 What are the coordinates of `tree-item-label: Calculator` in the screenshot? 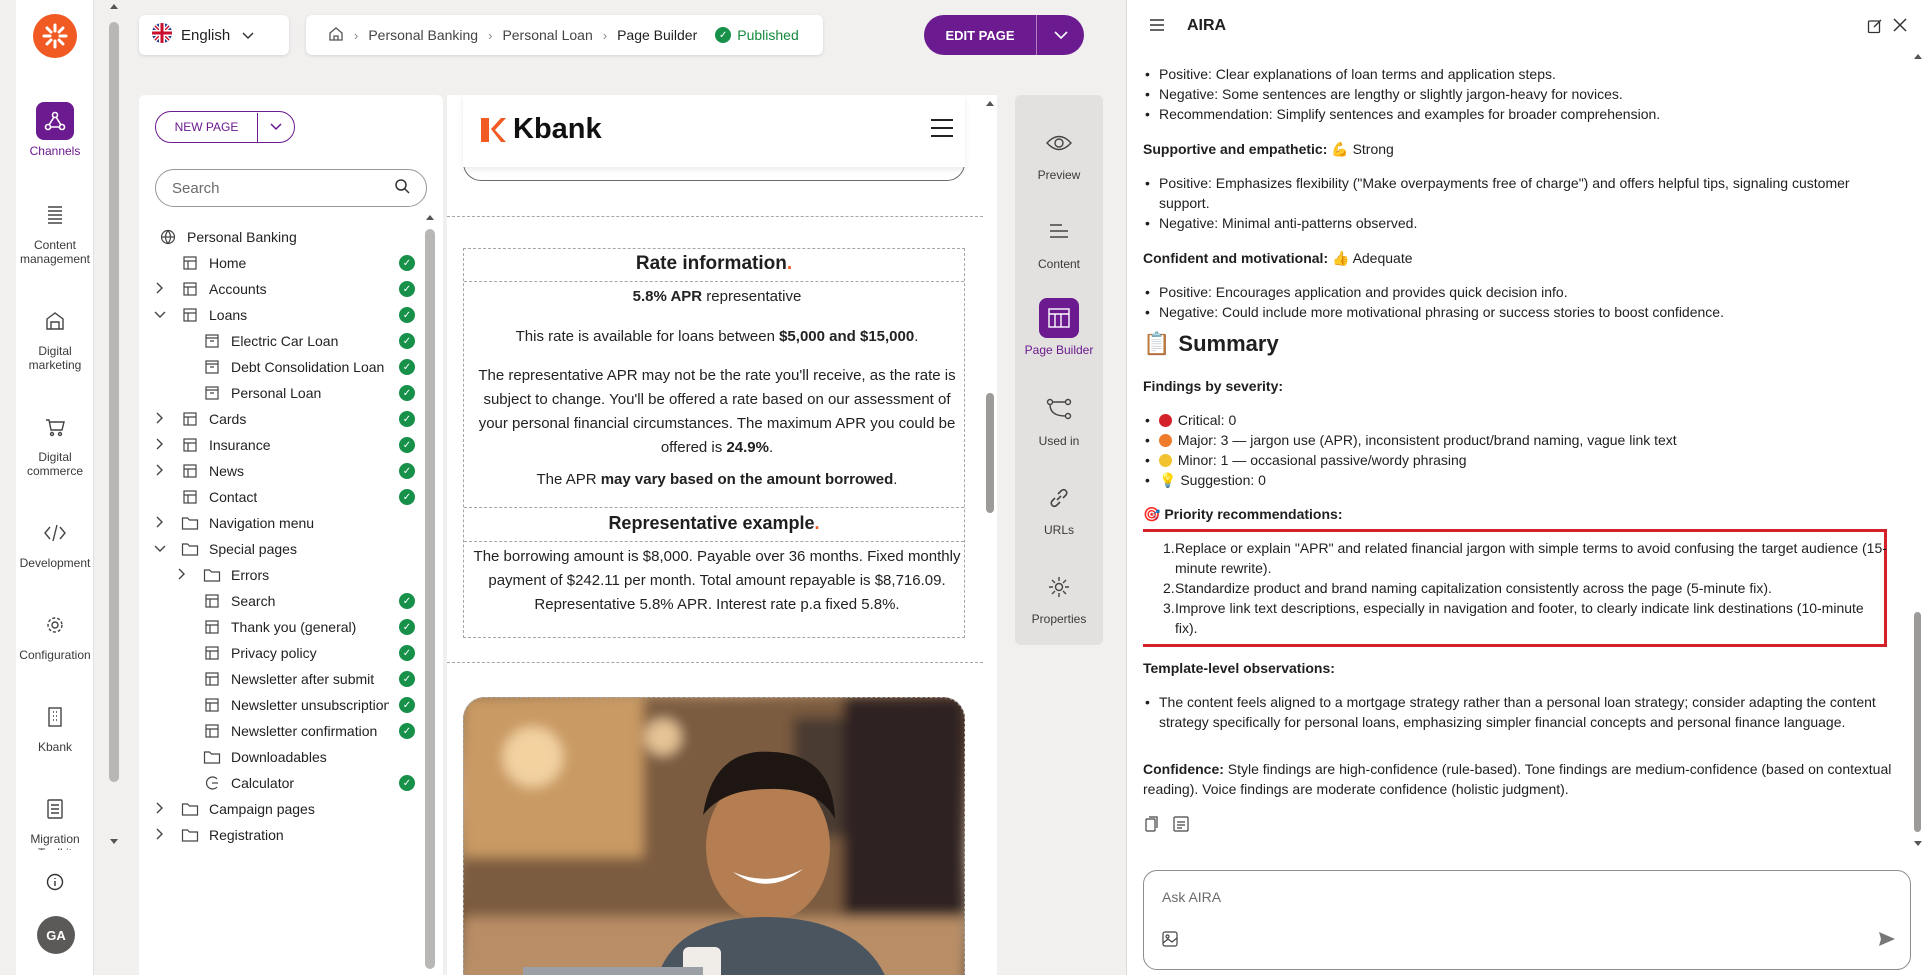 It's located at (263, 783).